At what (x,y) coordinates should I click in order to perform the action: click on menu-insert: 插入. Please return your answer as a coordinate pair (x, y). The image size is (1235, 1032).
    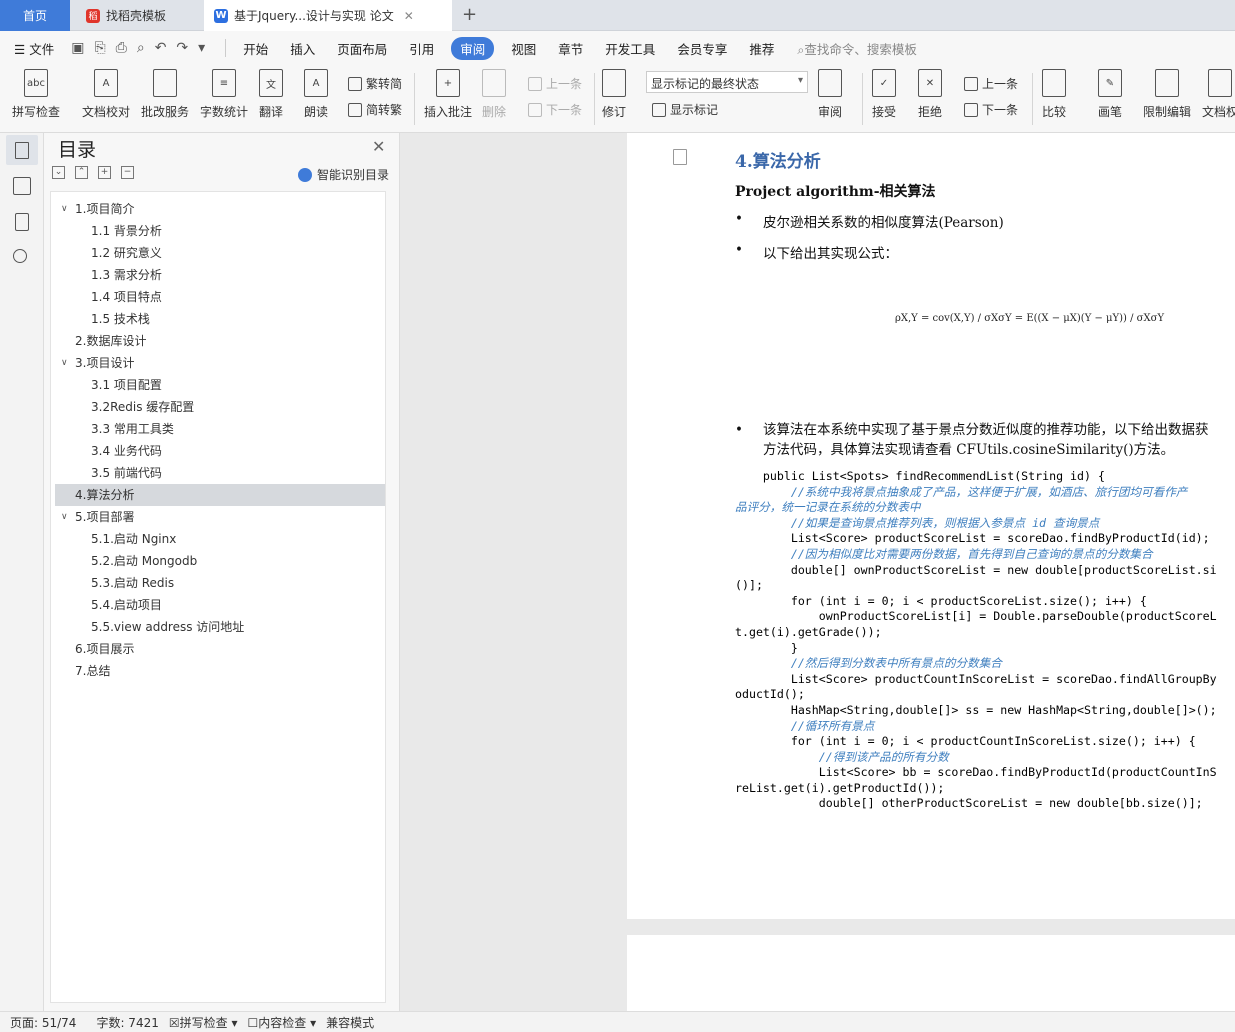
    Looking at the image, I should click on (302, 48).